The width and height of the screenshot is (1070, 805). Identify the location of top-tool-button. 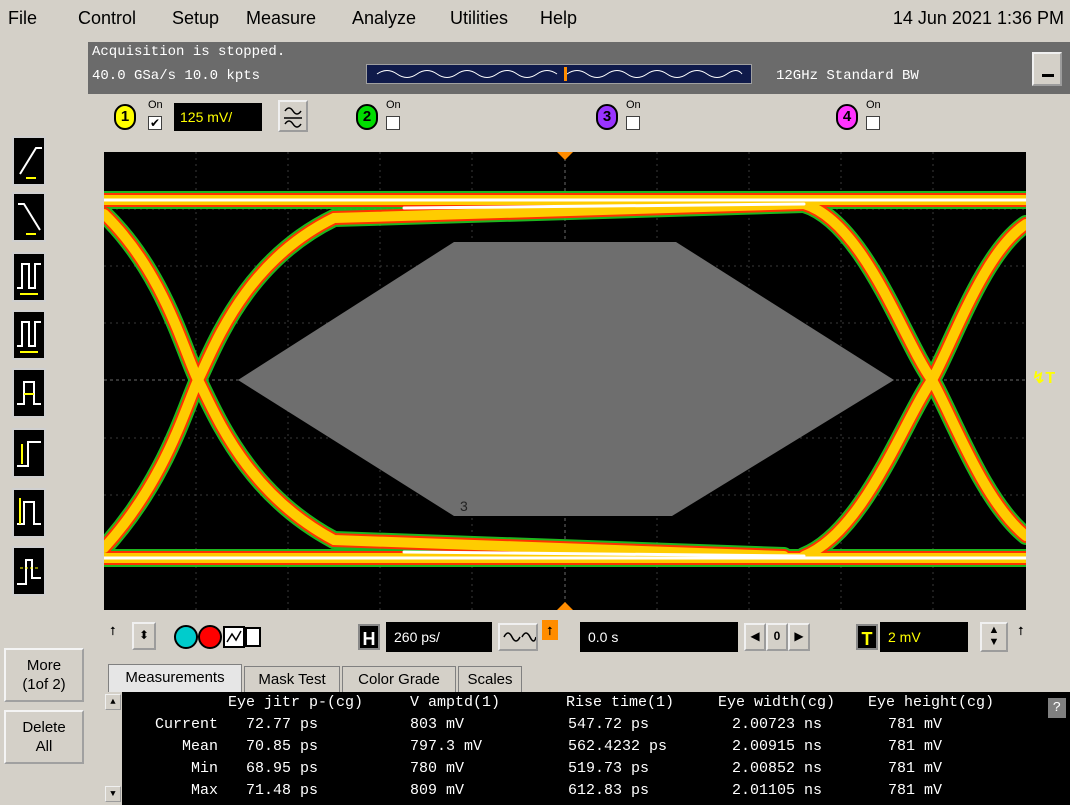
(29, 513).